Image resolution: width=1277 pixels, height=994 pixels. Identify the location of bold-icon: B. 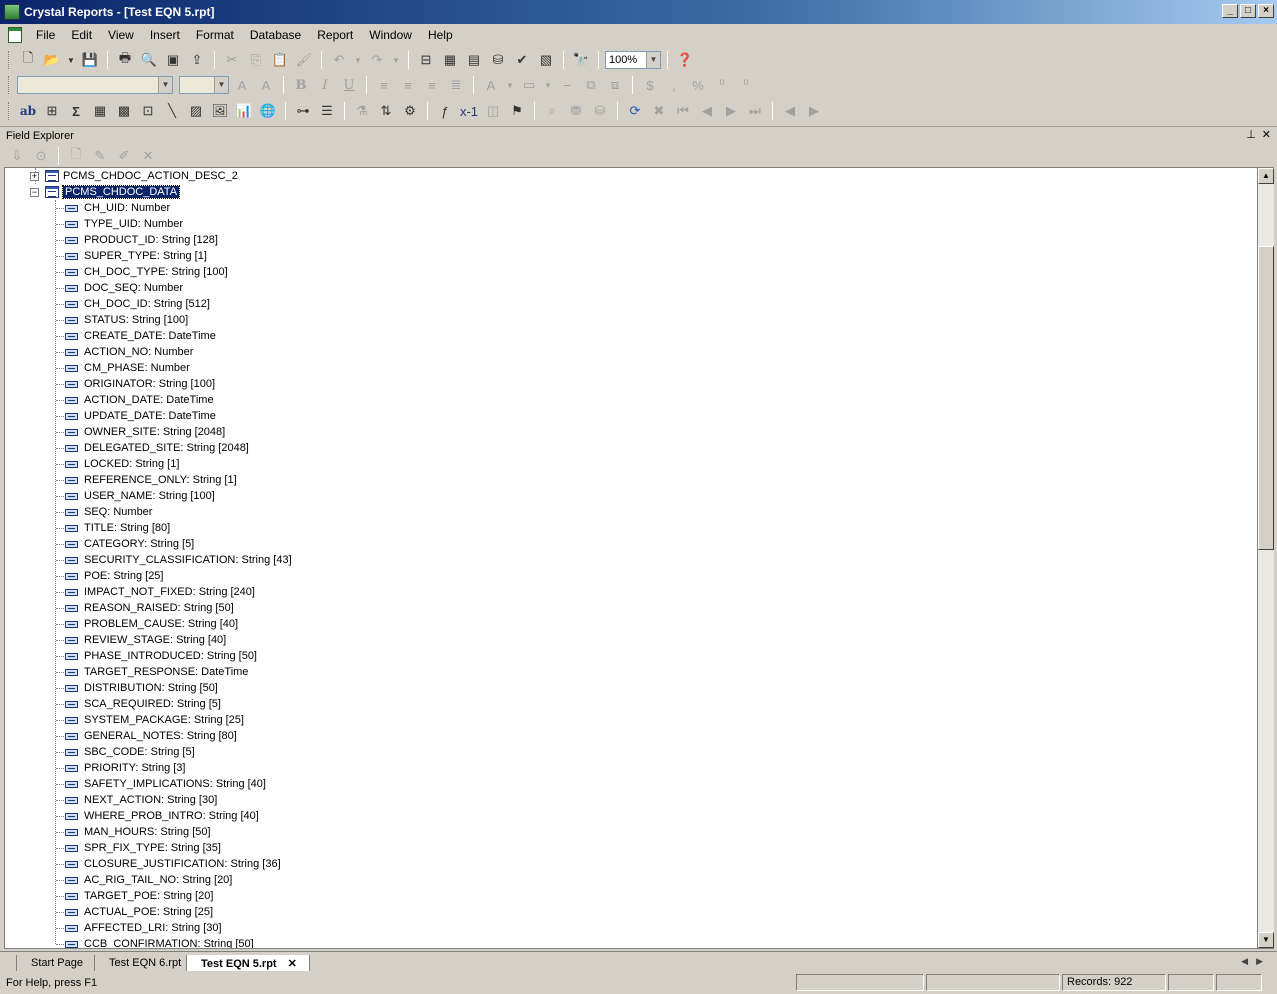
(301, 85).